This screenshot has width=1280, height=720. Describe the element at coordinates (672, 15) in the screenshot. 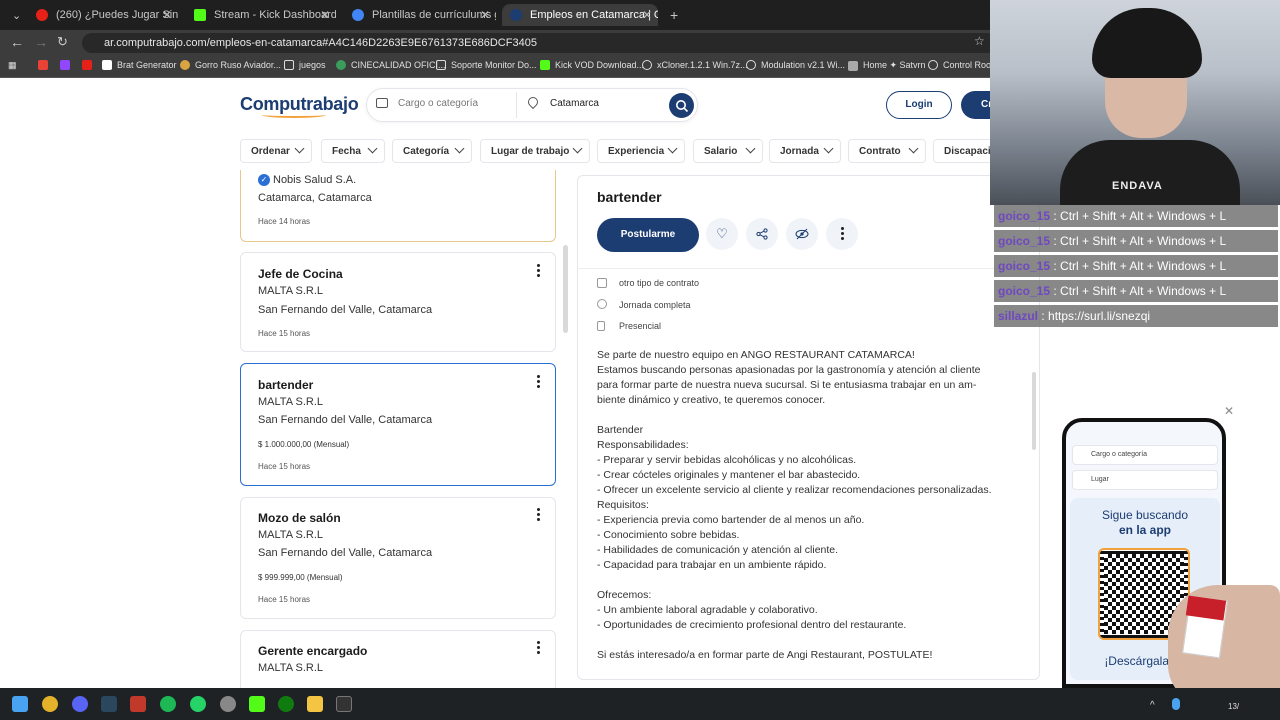

I see `new-tab-button: +` at that location.